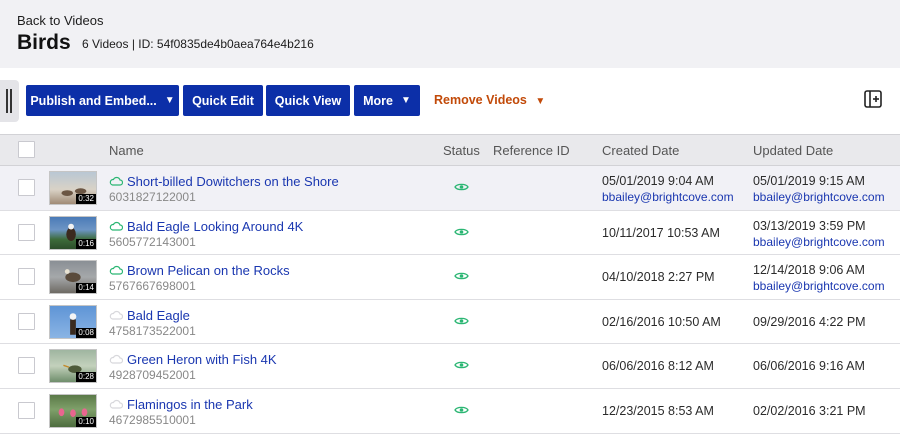 This screenshot has width=900, height=438. Describe the element at coordinates (86, 243) in the screenshot. I see `duration-badge: 0:16` at that location.